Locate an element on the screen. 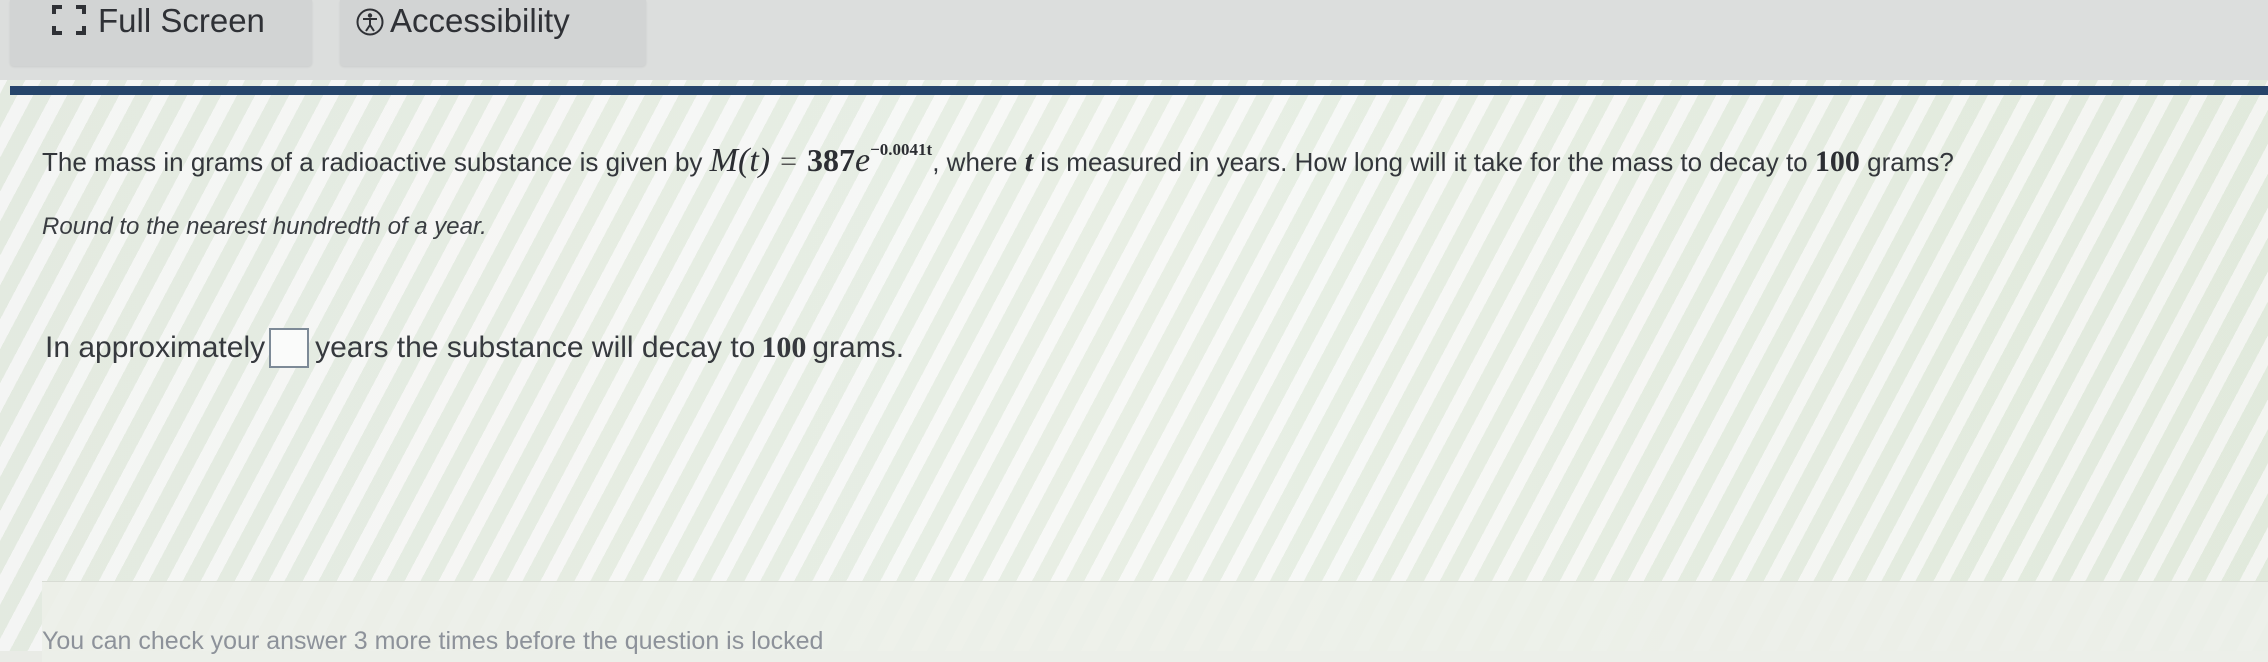  exponential-base: e is located at coordinates (863, 160).